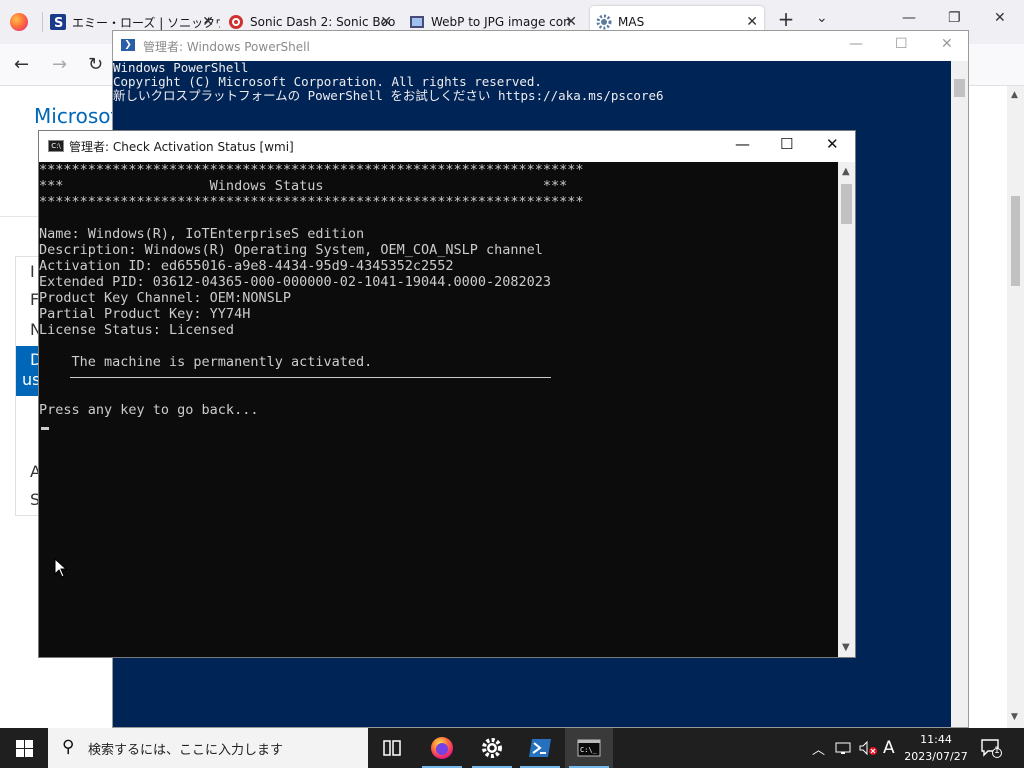 The width and height of the screenshot is (1024, 768). I want to click on menu-item: I, so click(32, 271).